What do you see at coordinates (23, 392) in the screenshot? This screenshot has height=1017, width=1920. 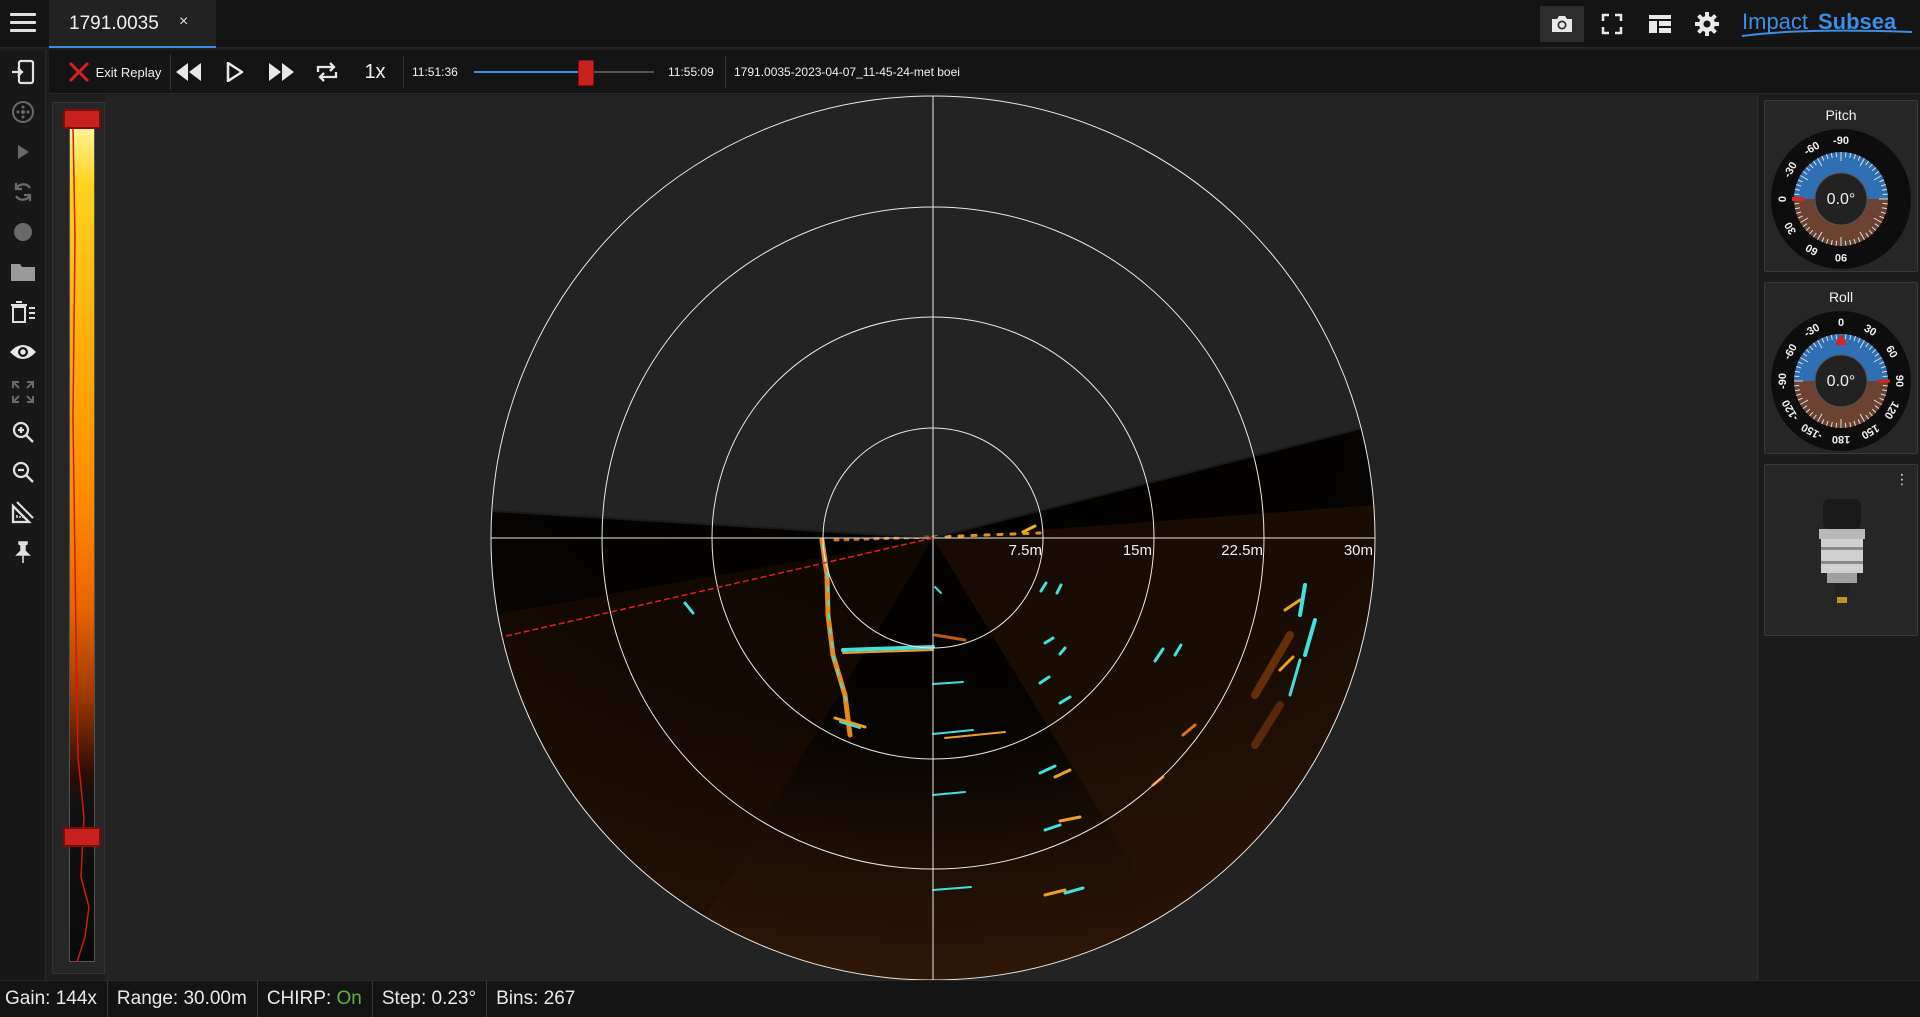 I see `fit-view-icon` at bounding box center [23, 392].